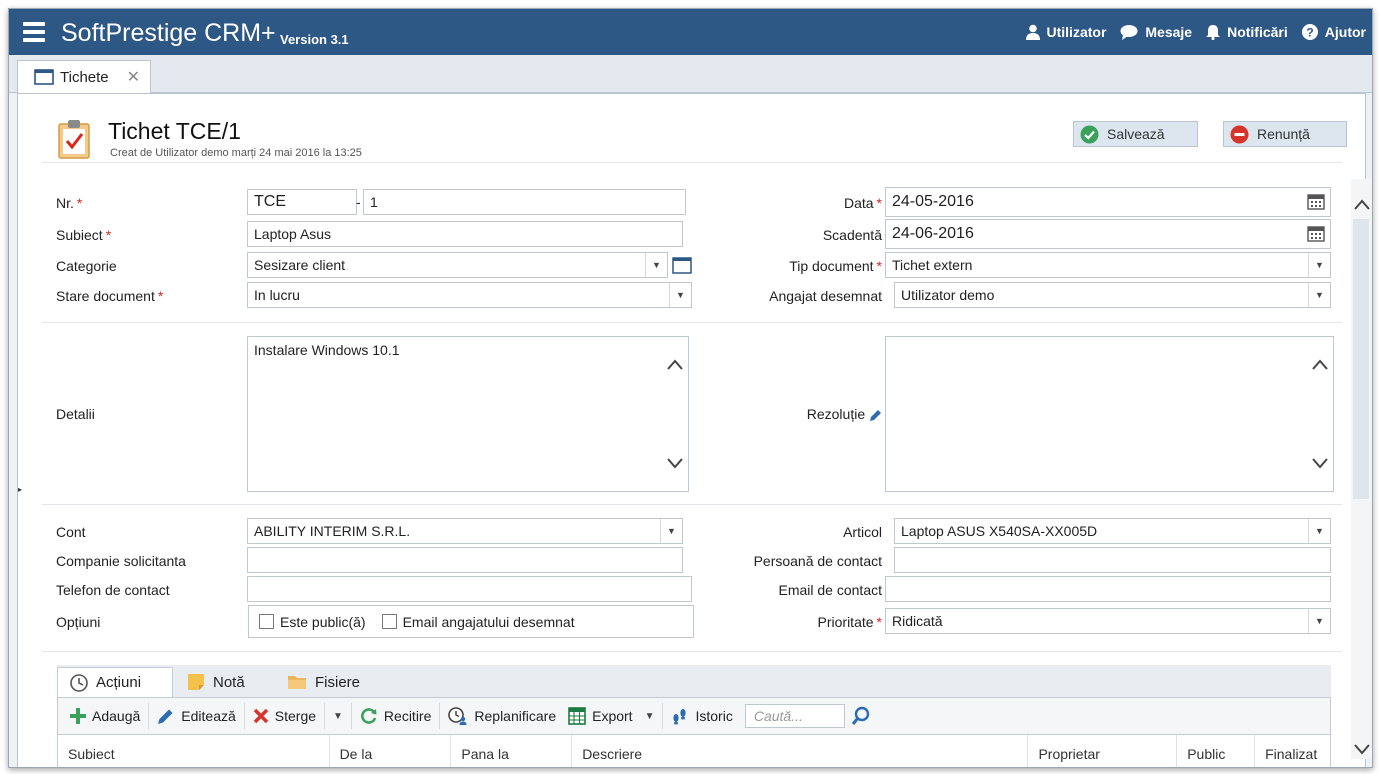  Describe the element at coordinates (229, 682) in the screenshot. I see `tab-nota-label: Notă` at that location.